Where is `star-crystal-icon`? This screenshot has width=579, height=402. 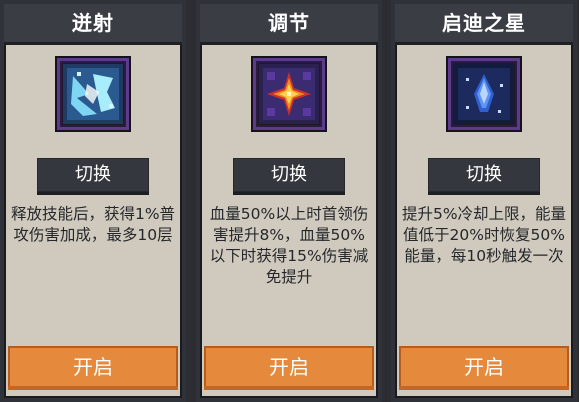
star-crystal-icon is located at coordinates (484, 94).